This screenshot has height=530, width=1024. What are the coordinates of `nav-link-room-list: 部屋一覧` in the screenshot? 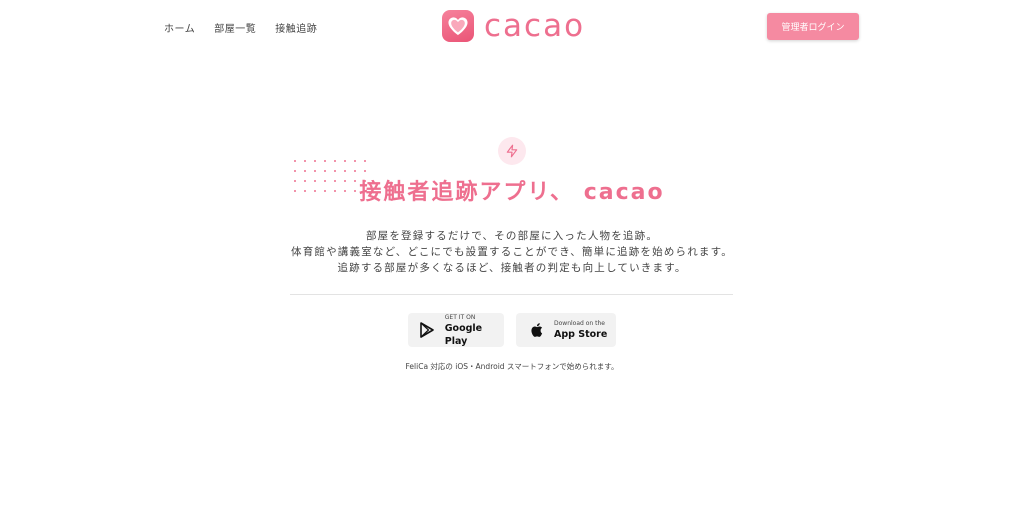 It's located at (235, 27).